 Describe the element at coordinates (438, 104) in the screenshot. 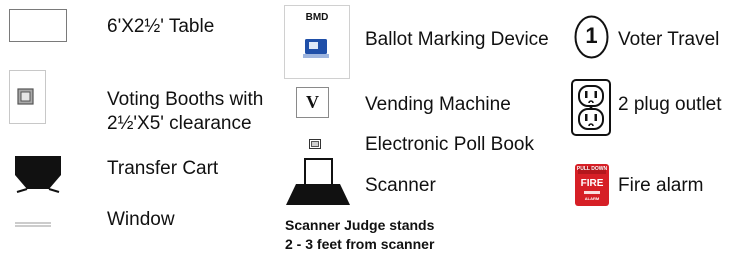

I see `vending-machine-label: Vending Machine` at that location.